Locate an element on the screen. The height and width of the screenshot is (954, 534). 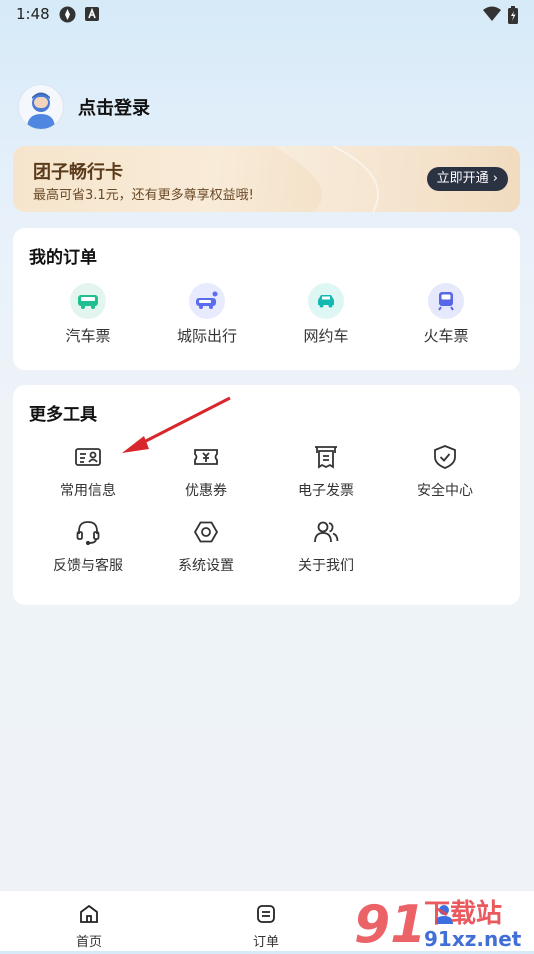
status-a-icon is located at coordinates (92, 15).